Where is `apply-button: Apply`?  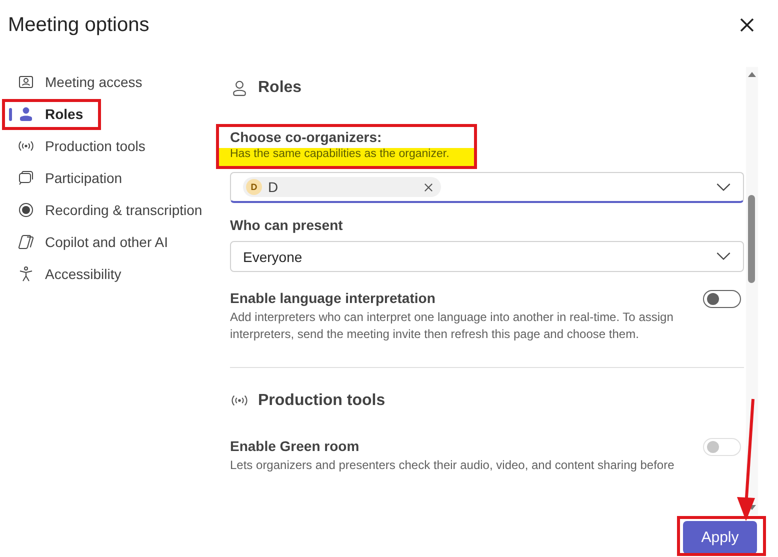 apply-button: Apply is located at coordinates (720, 537).